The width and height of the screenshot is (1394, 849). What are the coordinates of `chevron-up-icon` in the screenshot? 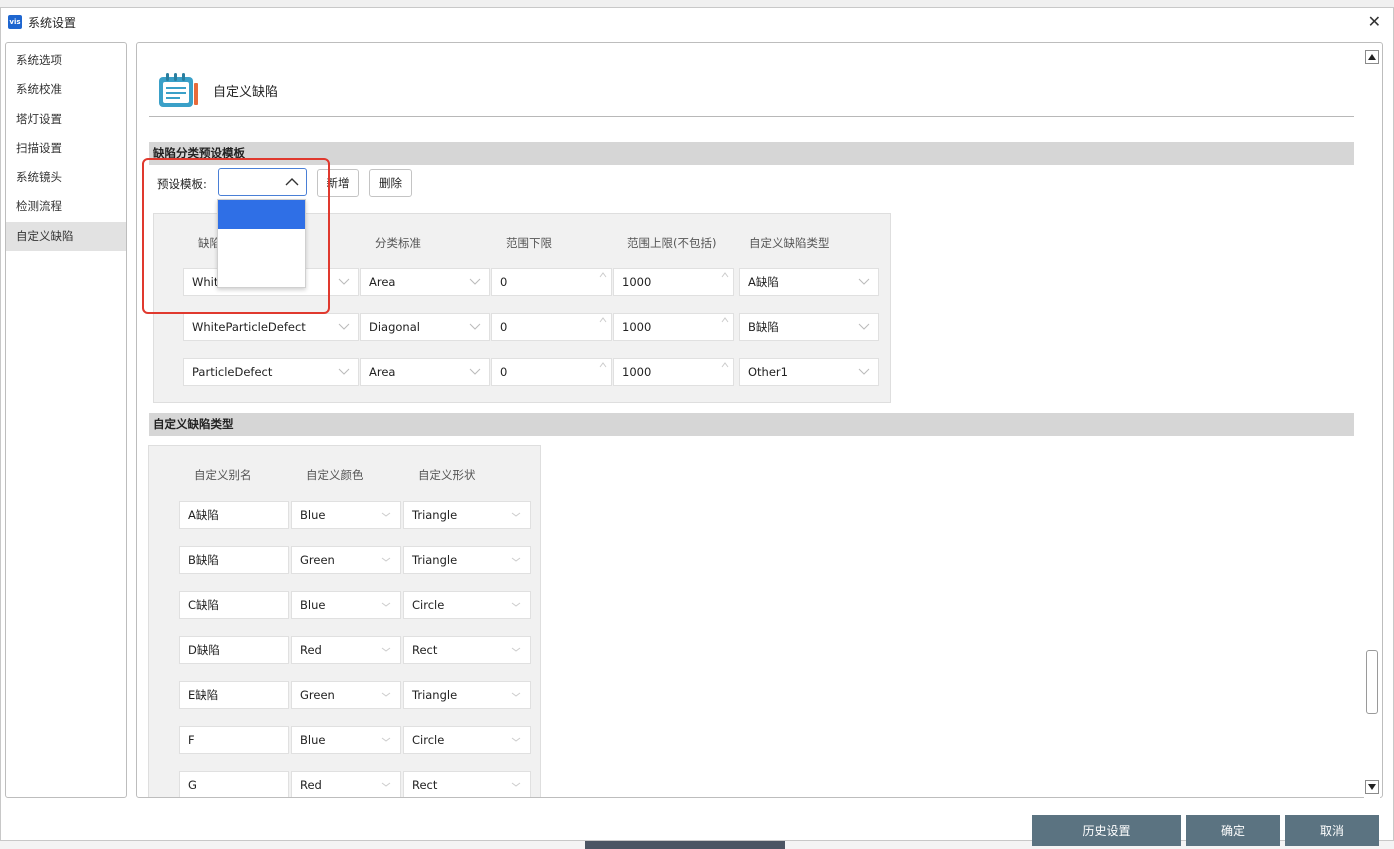 It's located at (292, 182).